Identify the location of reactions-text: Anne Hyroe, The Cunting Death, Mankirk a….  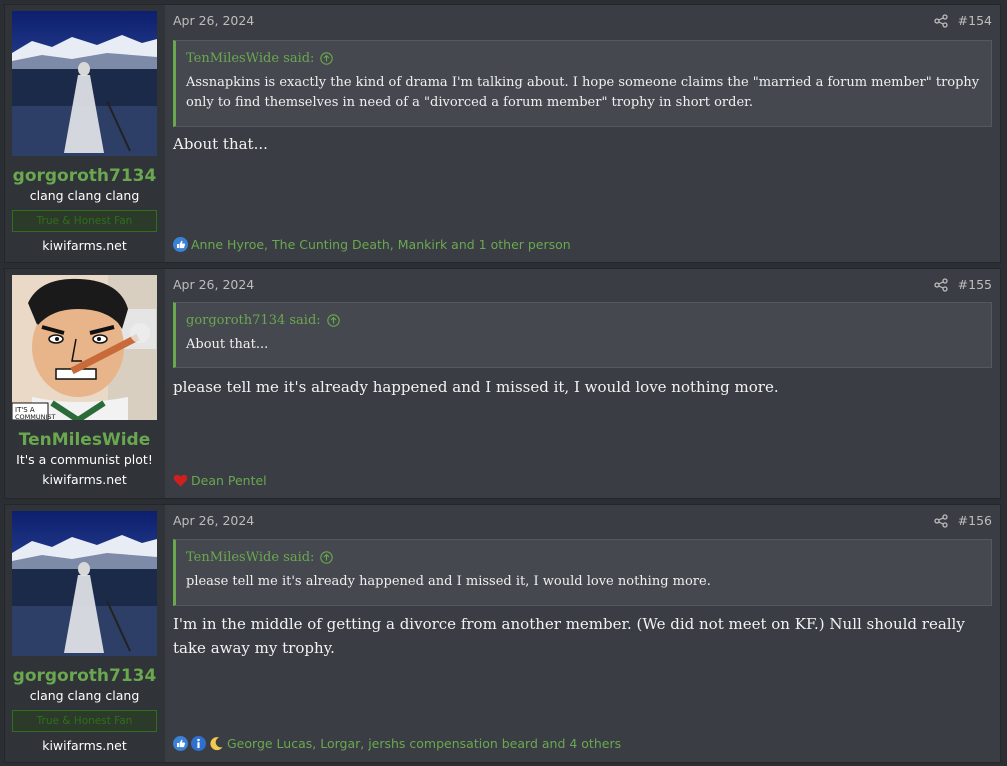
(381, 244).